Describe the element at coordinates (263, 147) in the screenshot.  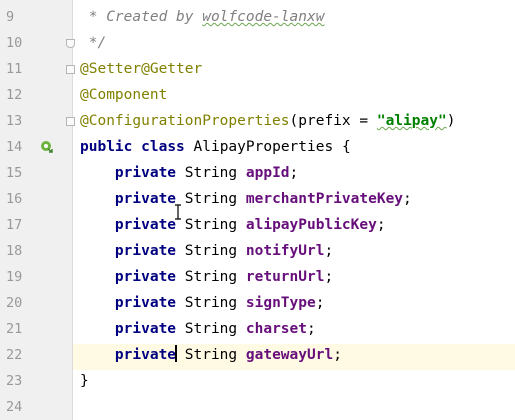
I see `class-name: AlipayProperties` at that location.